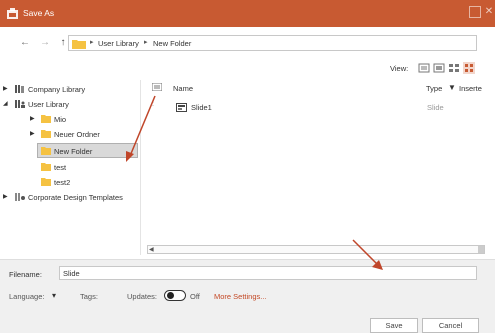  Describe the element at coordinates (19, 89) in the screenshot. I see `library-icon` at that location.